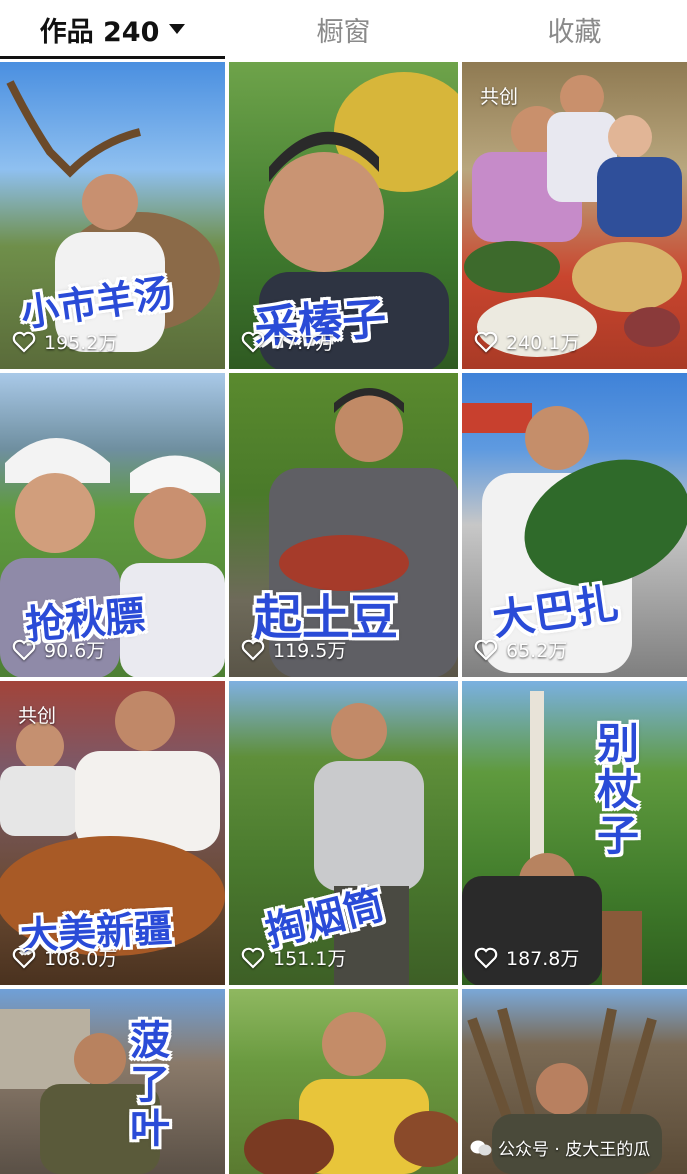 The image size is (687, 1174). Describe the element at coordinates (150, 1085) in the screenshot. I see `video-caption: 菠了叶` at that location.